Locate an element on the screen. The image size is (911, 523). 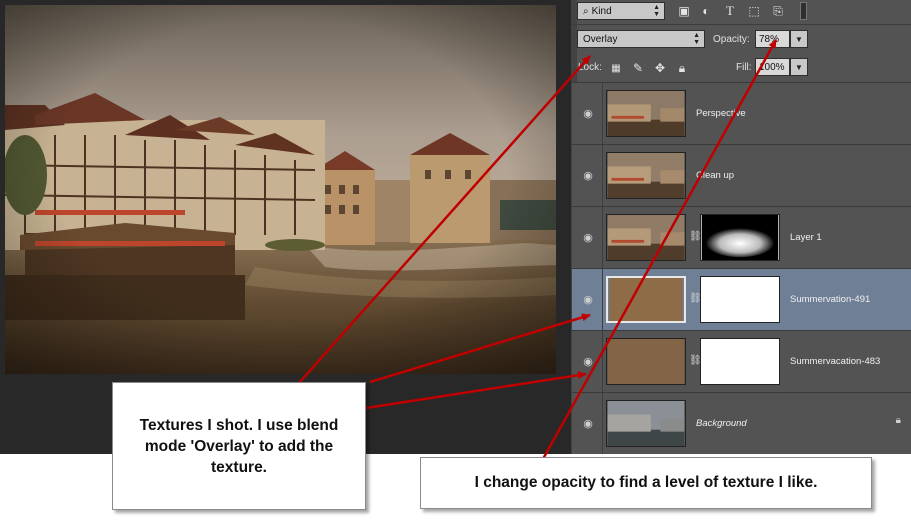
layer-name: Layer 1 is located at coordinates (806, 237).